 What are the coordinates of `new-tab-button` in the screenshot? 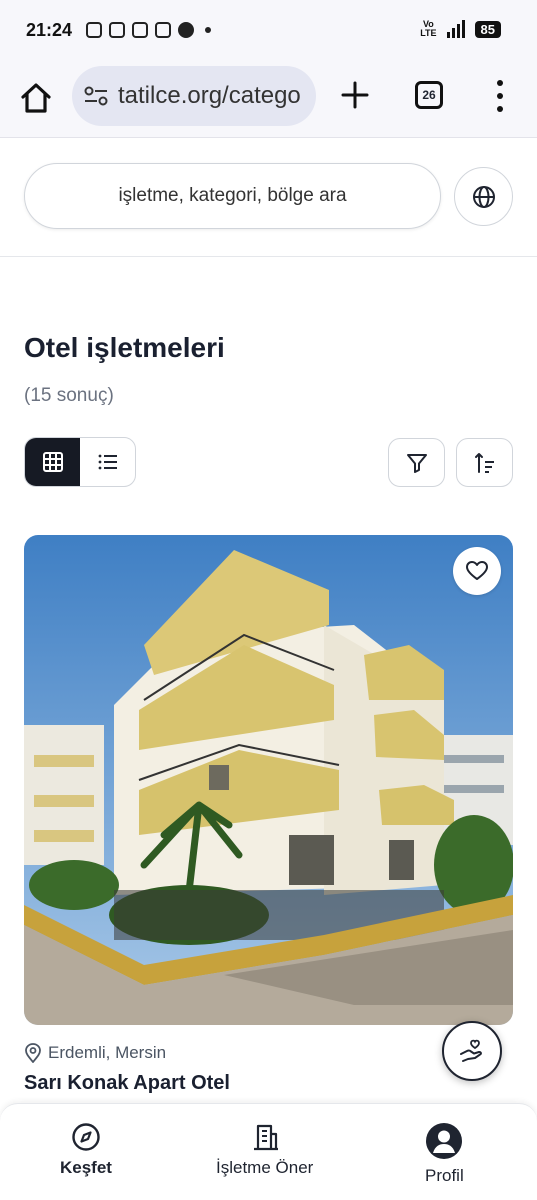 It's located at (355, 95).